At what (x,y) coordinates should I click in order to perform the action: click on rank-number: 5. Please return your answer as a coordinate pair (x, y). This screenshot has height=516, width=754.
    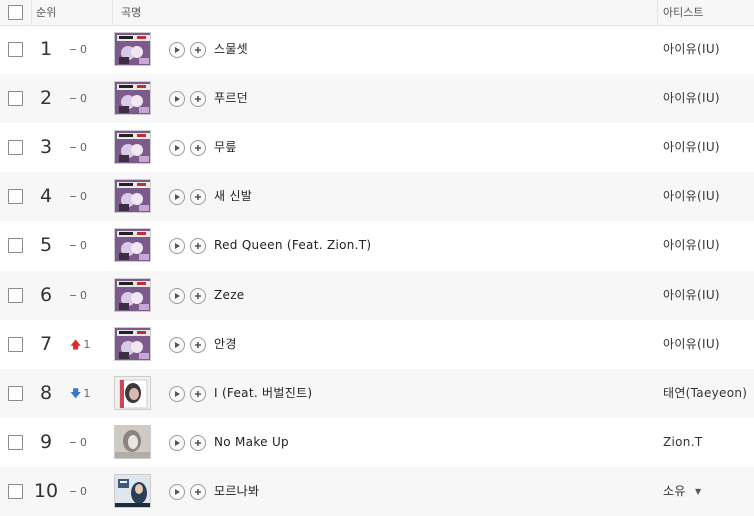
    Looking at the image, I should click on (46, 245).